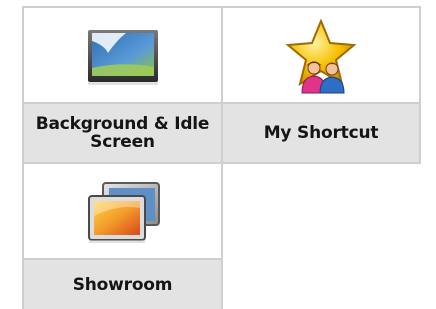 The image size is (436, 309). I want to click on tile-label-text: Showroom, so click(122, 284).